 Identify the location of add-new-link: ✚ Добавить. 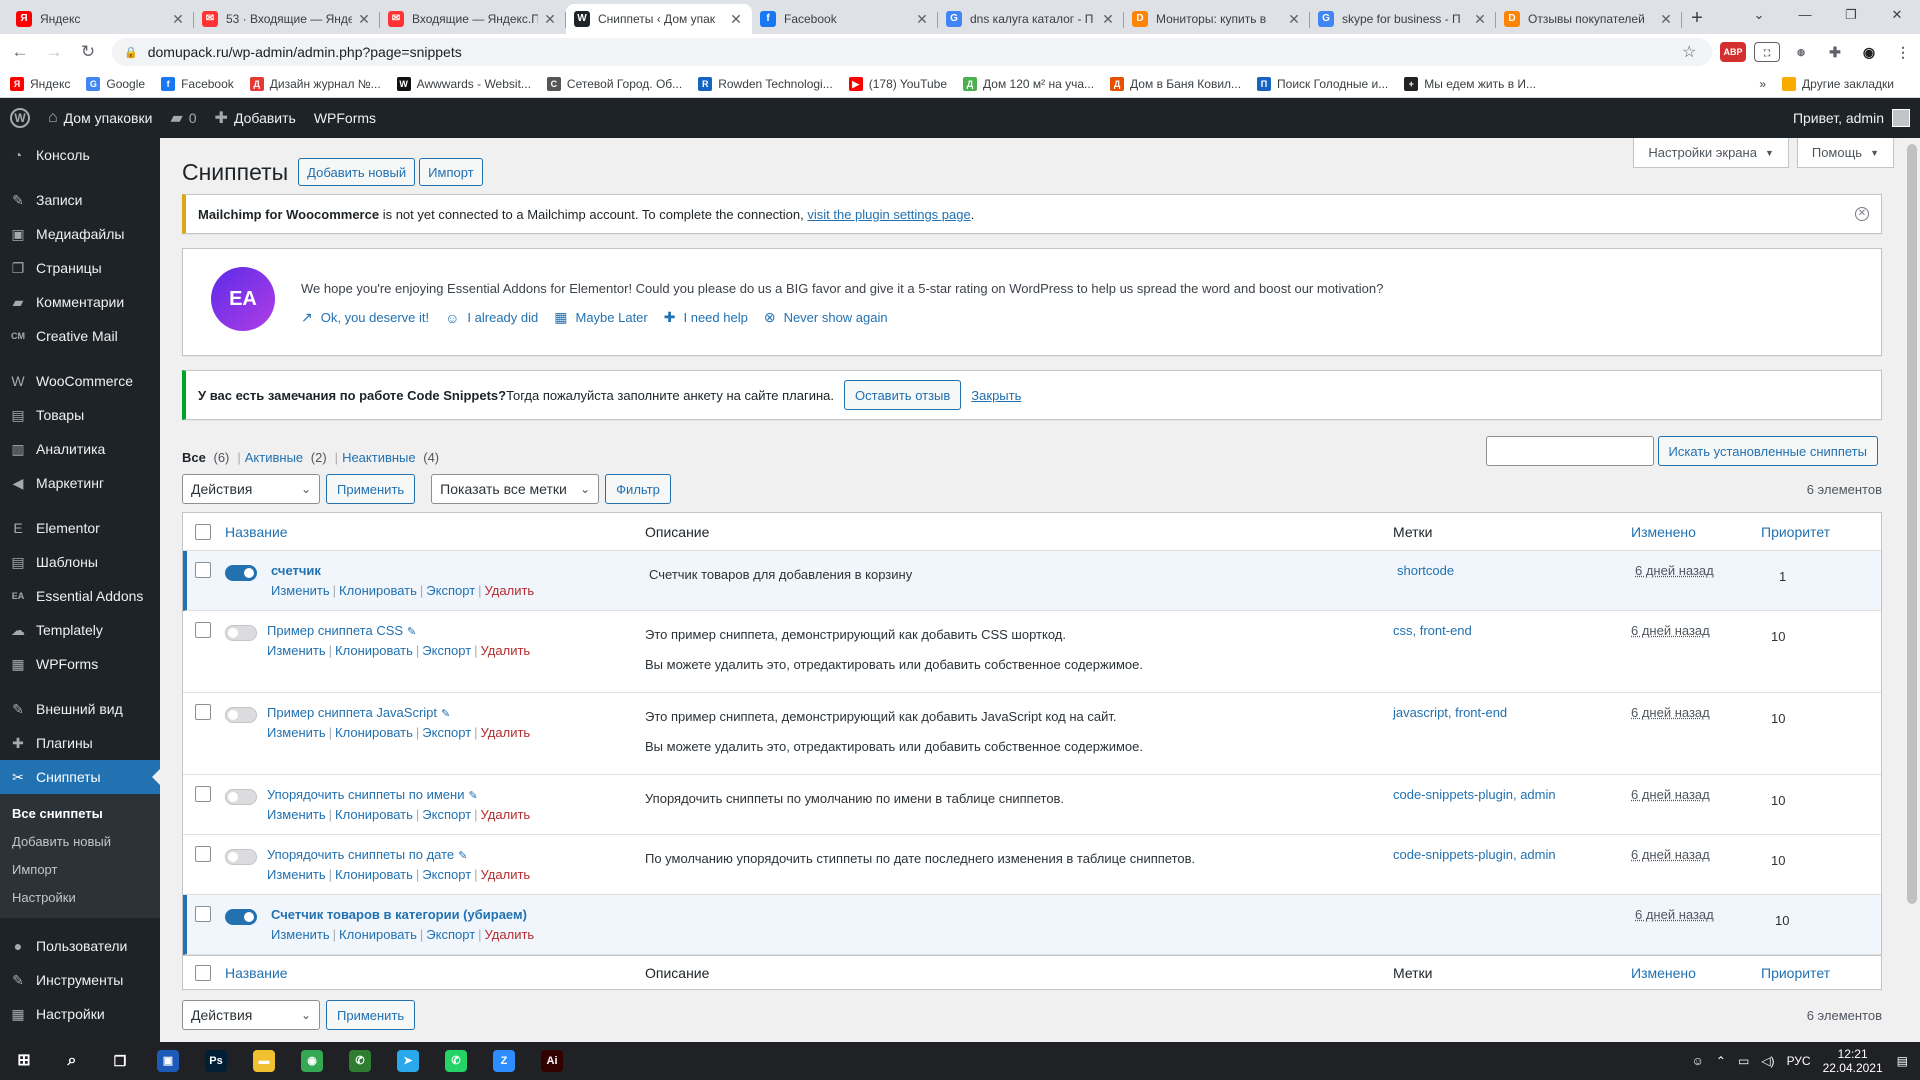
(255, 118).